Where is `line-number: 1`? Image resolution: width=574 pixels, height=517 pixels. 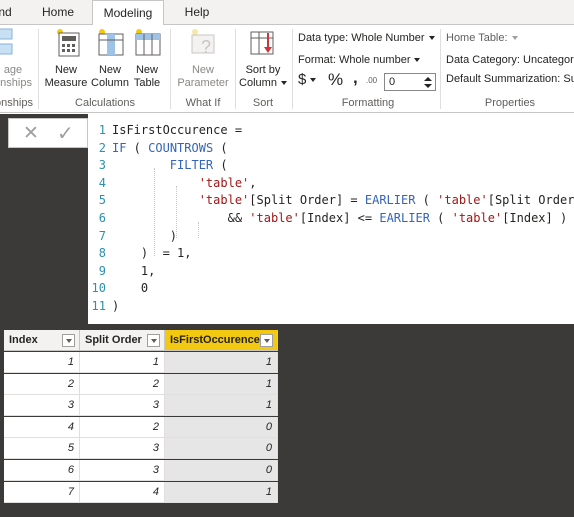
line-number: 1 is located at coordinates (102, 130).